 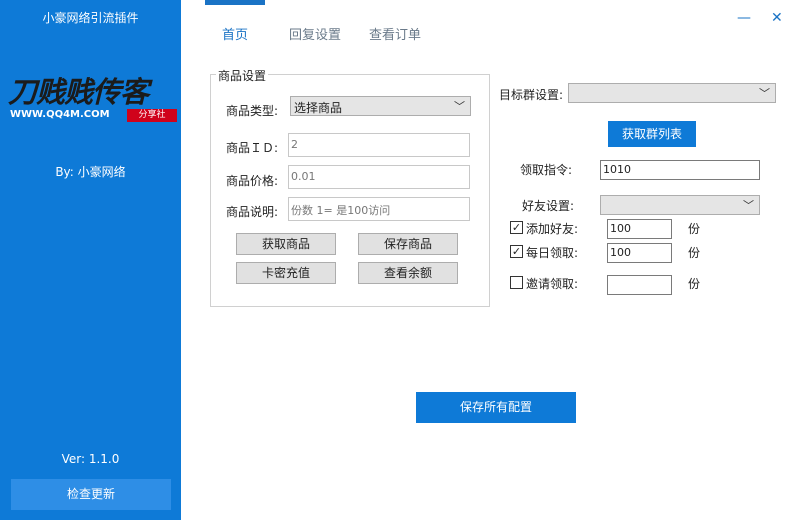 What do you see at coordinates (680, 170) in the screenshot?
I see `command-input: 1010` at bounding box center [680, 170].